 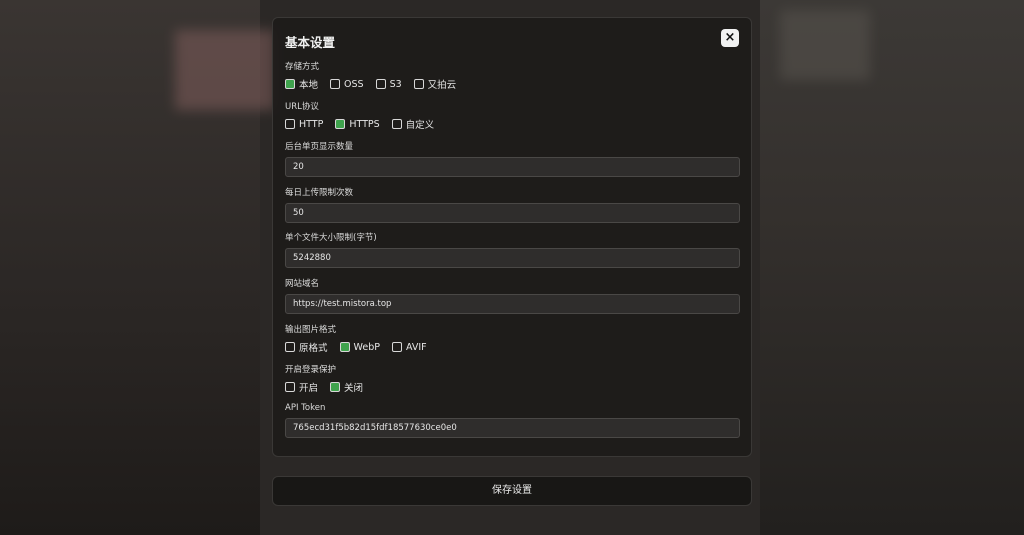 What do you see at coordinates (357, 124) in the screenshot?
I see `protocol-option-https: HTTPS` at bounding box center [357, 124].